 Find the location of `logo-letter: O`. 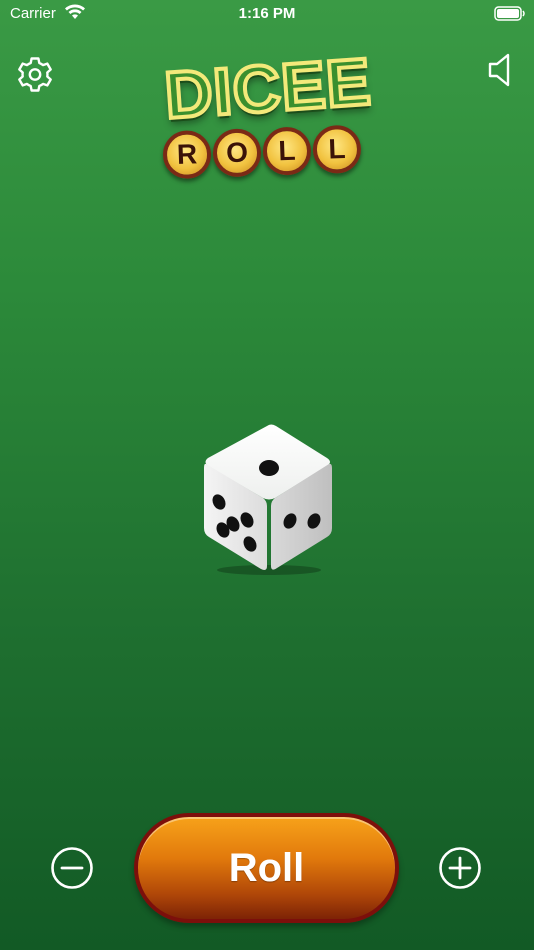

logo-letter: O is located at coordinates (237, 153).